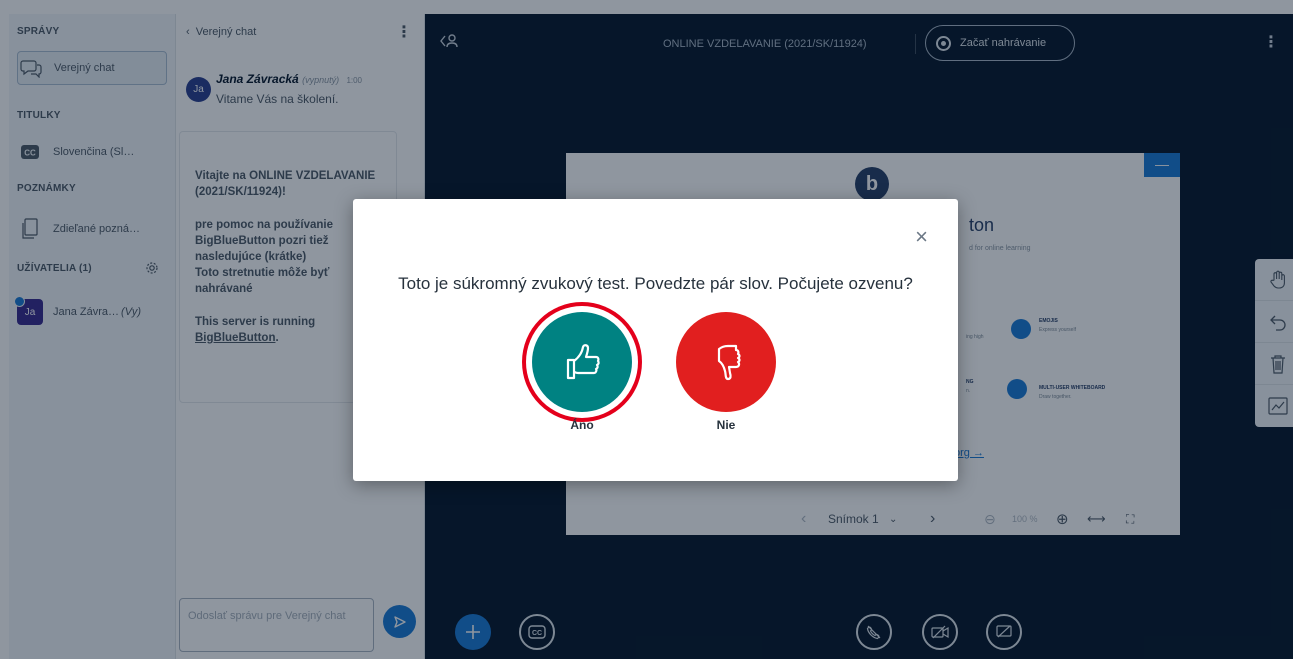 The width and height of the screenshot is (1293, 659). I want to click on thumbs-up-icon, so click(583, 362).